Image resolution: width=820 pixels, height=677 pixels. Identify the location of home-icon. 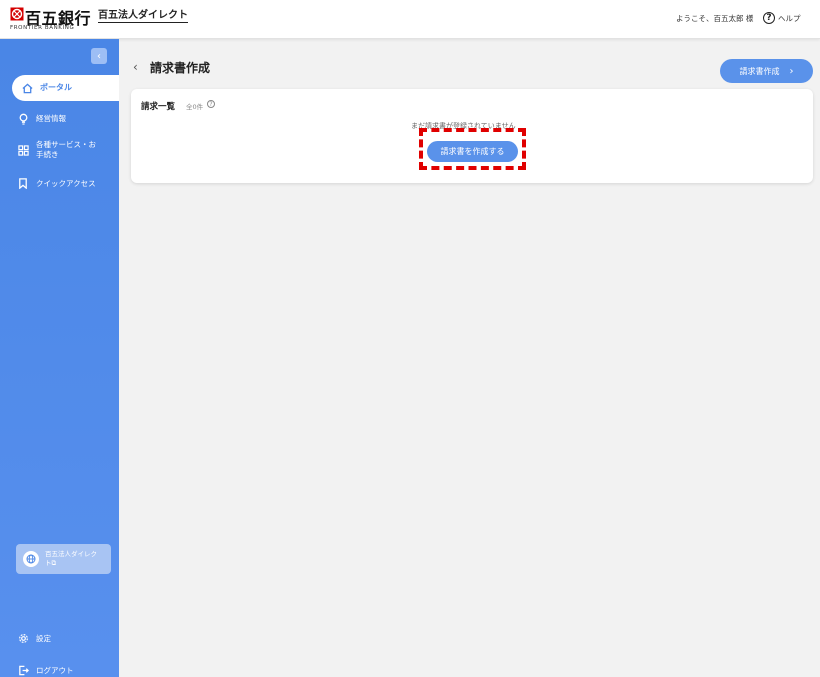
(27, 88).